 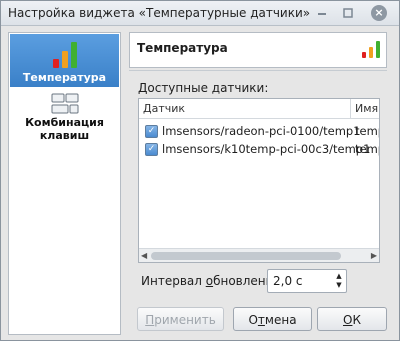 What do you see at coordinates (365, 109) in the screenshot?
I see `column-header-name: Имя` at bounding box center [365, 109].